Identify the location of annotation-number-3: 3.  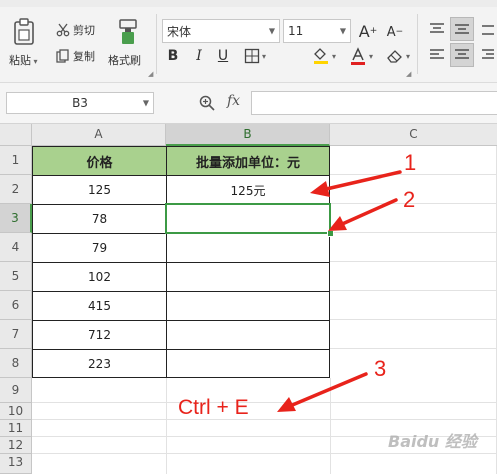
(380, 368).